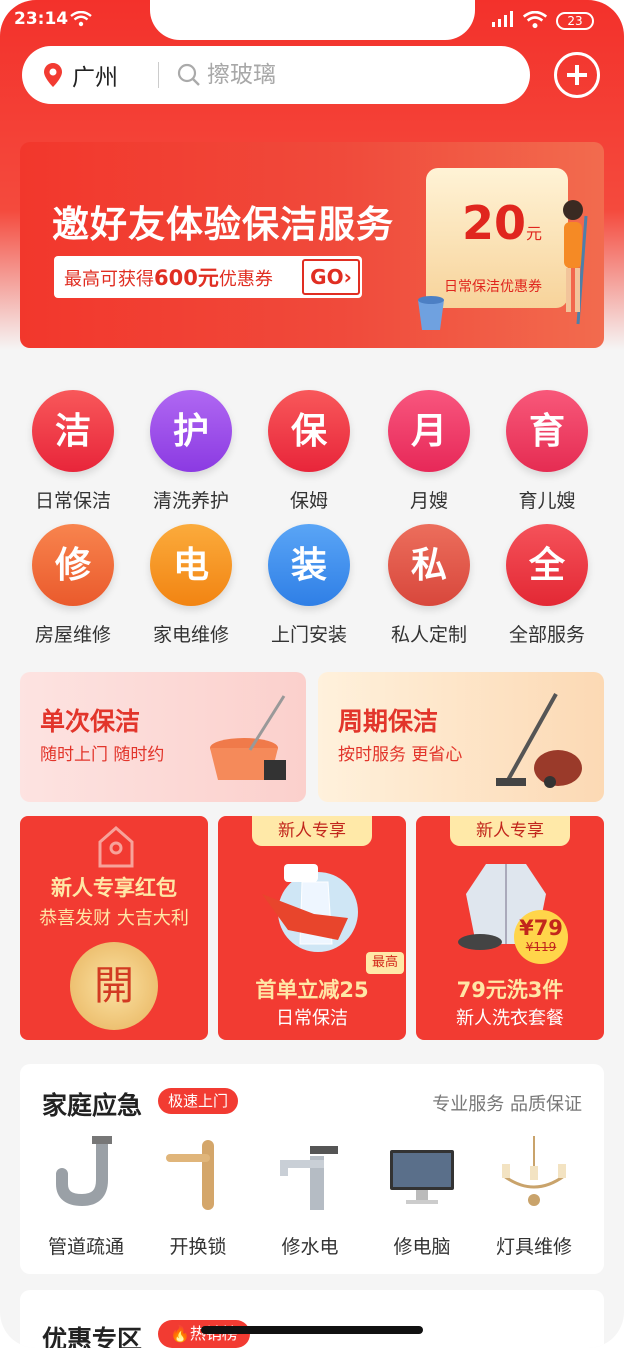 This screenshot has height=1348, width=624. What do you see at coordinates (190, 1175) in the screenshot?
I see `door-handle-icon` at bounding box center [190, 1175].